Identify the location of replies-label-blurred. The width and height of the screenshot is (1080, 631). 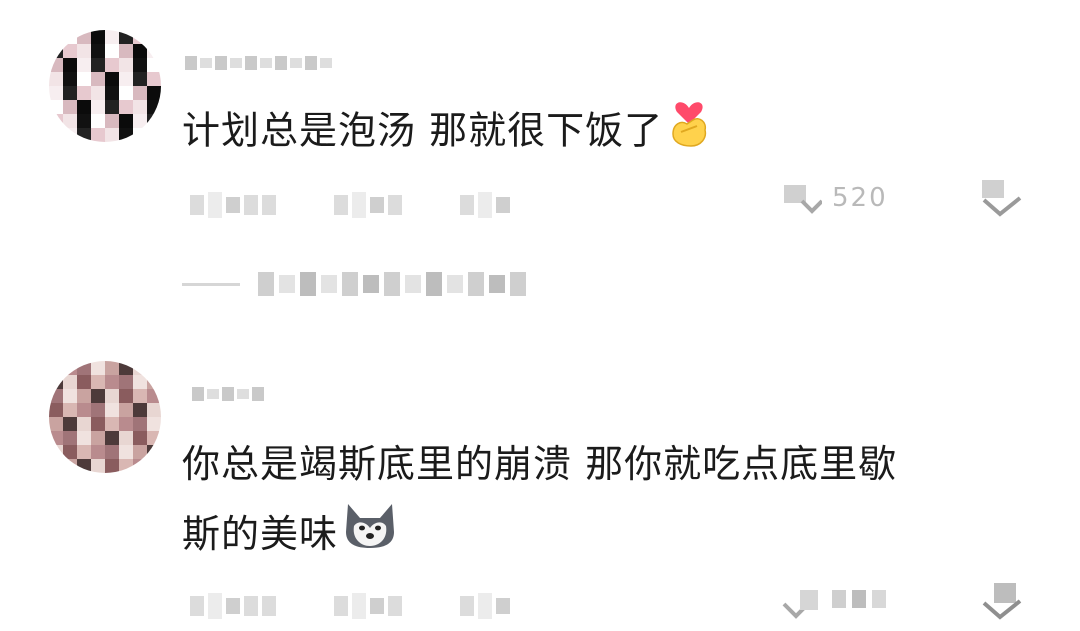
(392, 284).